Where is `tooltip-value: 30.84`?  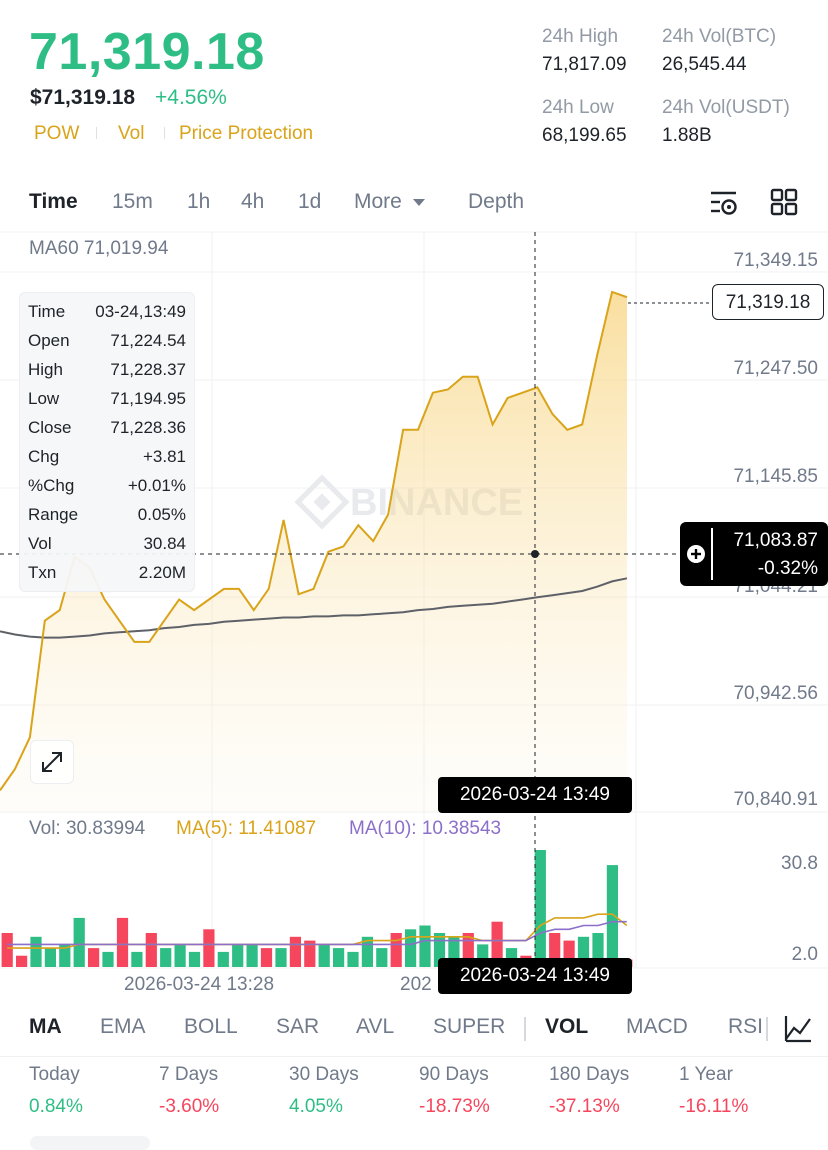
tooltip-value: 30.84 is located at coordinates (164, 543).